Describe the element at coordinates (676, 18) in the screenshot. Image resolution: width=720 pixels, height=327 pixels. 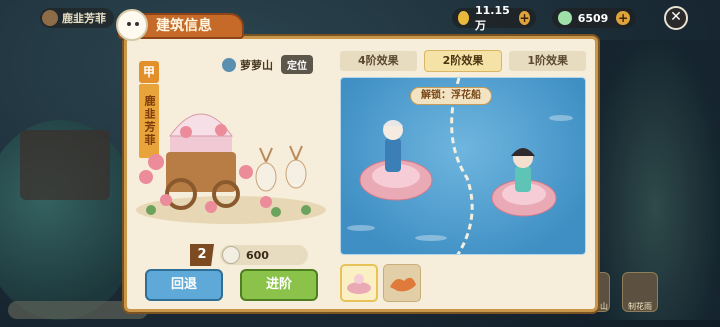
I see `close-button: ✕` at that location.